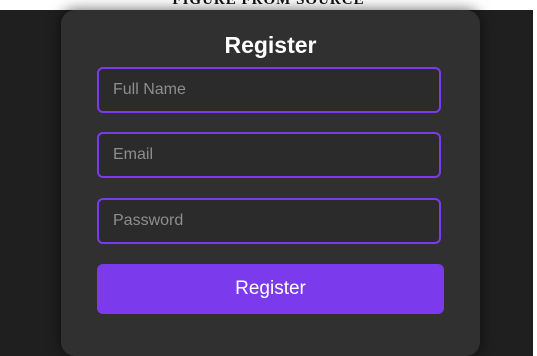 The height and width of the screenshot is (356, 537). What do you see at coordinates (270, 45) in the screenshot?
I see `form-title: Register` at bounding box center [270, 45].